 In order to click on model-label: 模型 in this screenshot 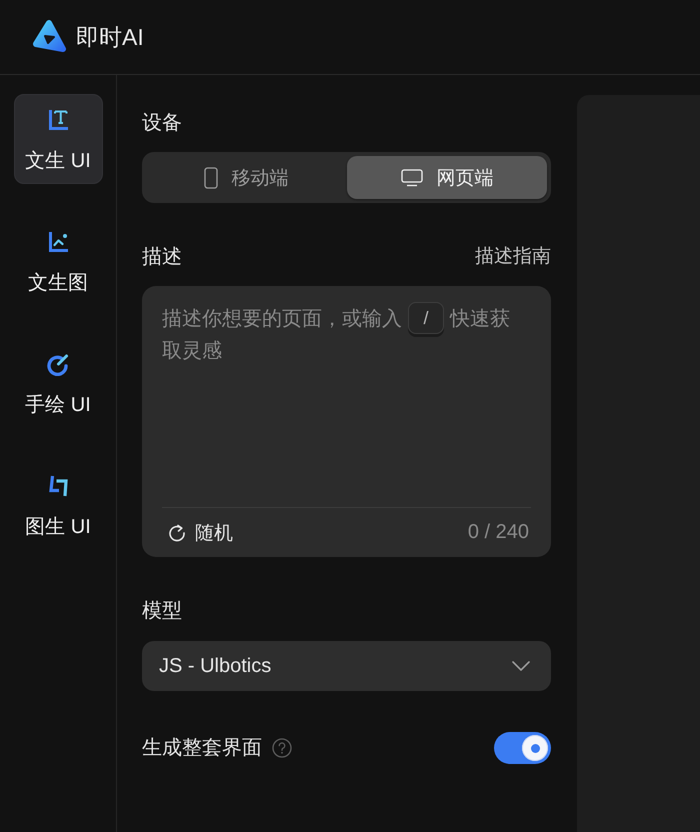, I will do `click(162, 611)`.